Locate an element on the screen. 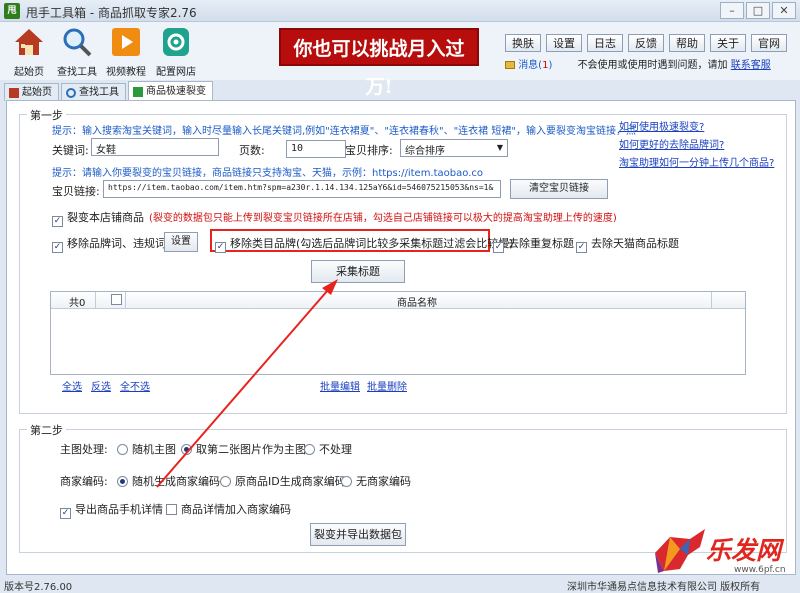  status-bar: 版本号2.76.00 深圳市华通易点信息技术有限公司 版权所有 is located at coordinates (400, 585).